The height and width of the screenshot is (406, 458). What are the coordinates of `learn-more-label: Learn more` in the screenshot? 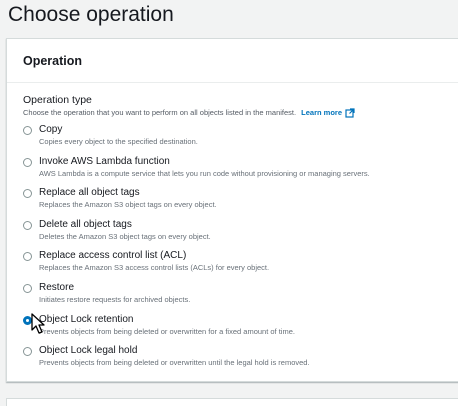 It's located at (322, 112).